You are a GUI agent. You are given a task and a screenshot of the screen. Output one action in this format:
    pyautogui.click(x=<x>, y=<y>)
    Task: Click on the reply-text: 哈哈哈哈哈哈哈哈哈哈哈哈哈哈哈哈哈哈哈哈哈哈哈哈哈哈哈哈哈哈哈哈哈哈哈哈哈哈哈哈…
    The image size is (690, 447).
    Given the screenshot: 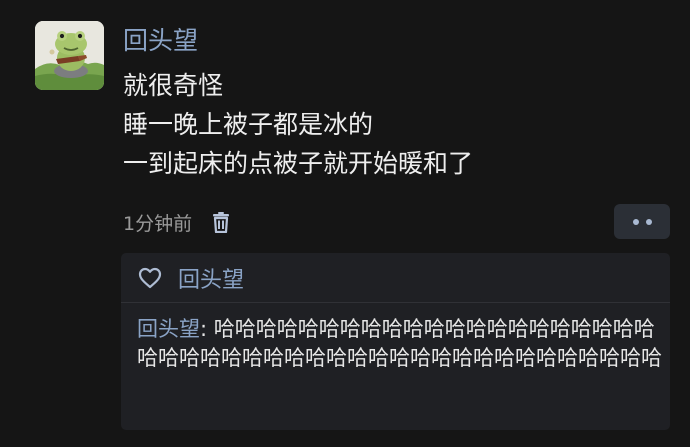 What is the action you would take?
    pyautogui.click(x=399, y=343)
    